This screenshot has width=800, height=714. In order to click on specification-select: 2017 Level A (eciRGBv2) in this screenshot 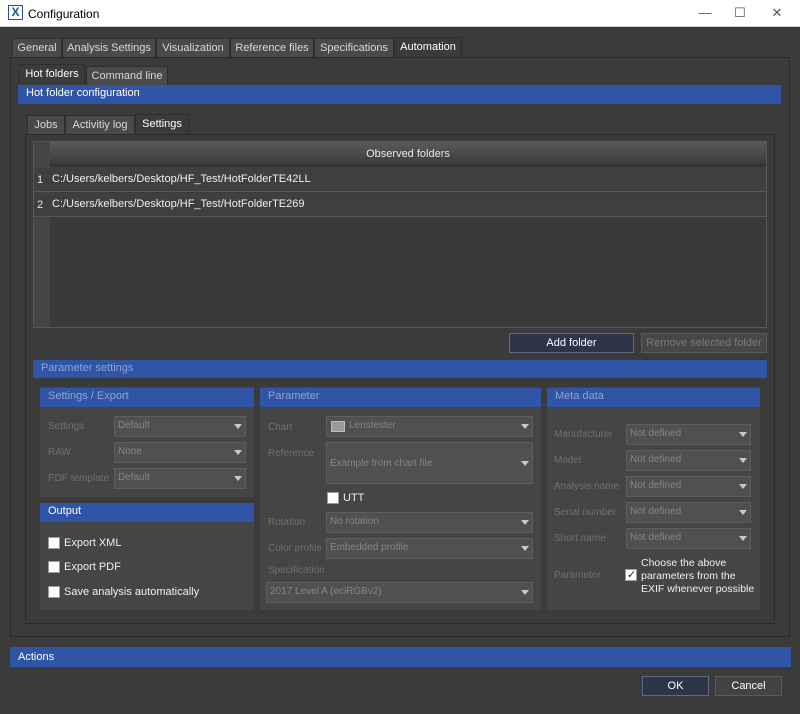, I will do `click(399, 592)`.